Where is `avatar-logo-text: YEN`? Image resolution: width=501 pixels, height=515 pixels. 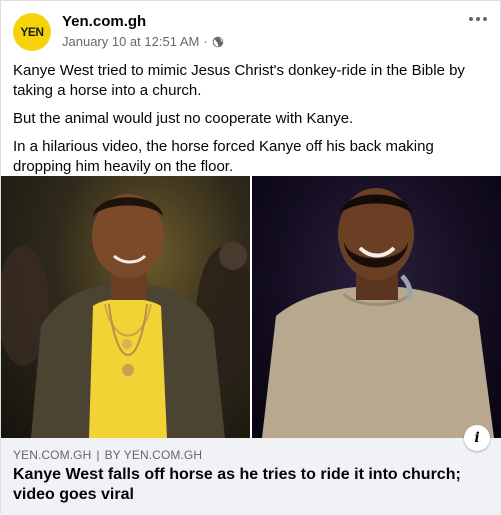 avatar-logo-text: YEN is located at coordinates (32, 32).